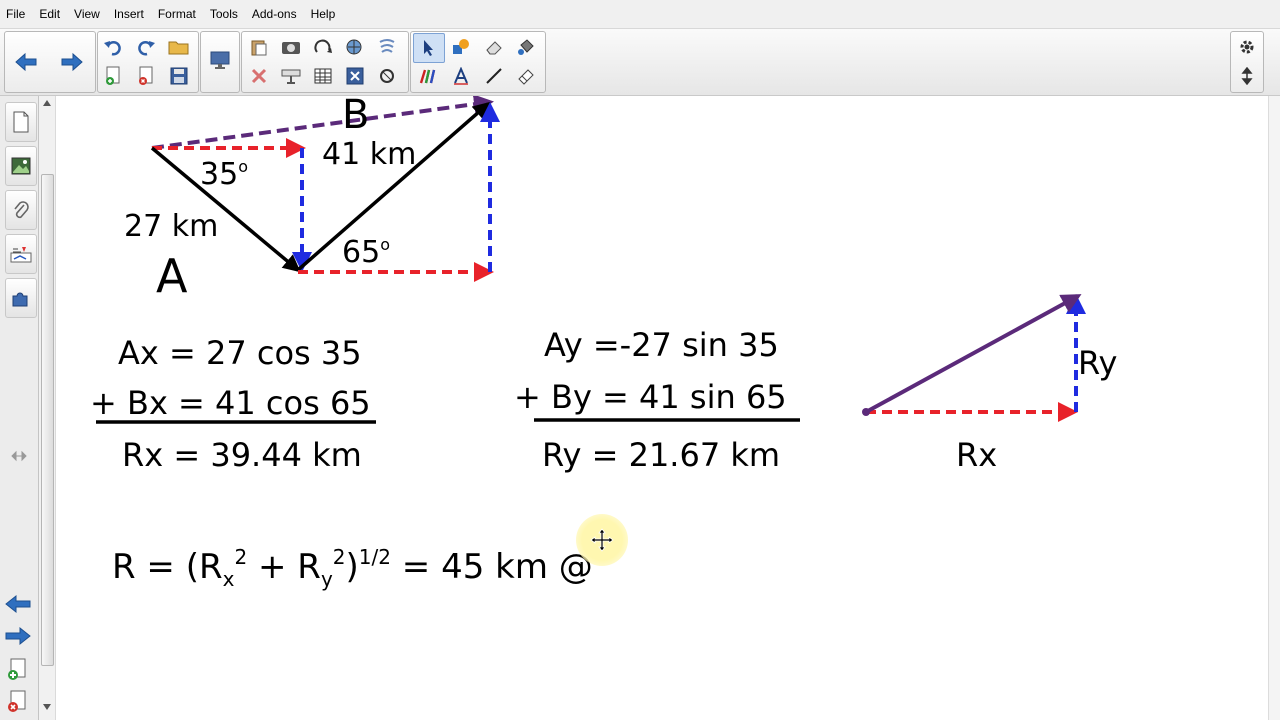 This screenshot has height=724, width=1280. I want to click on menu-view: View, so click(88, 14).